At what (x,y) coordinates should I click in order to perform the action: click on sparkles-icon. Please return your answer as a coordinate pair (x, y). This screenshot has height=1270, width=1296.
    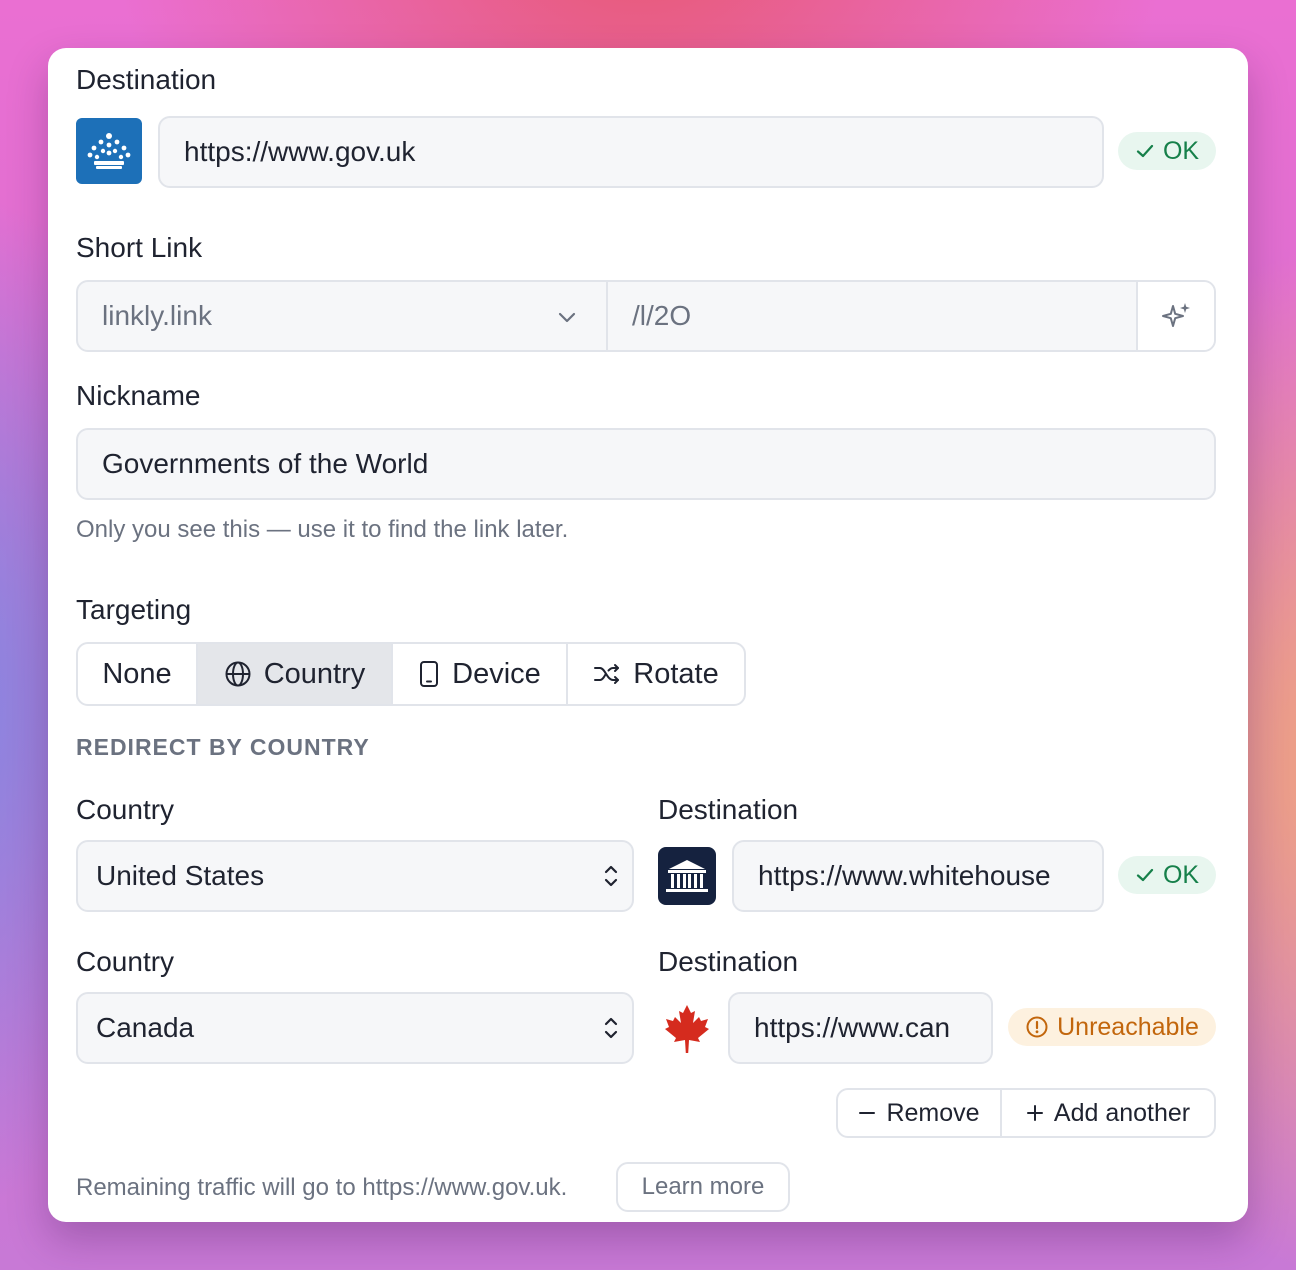
    Looking at the image, I should click on (1176, 315).